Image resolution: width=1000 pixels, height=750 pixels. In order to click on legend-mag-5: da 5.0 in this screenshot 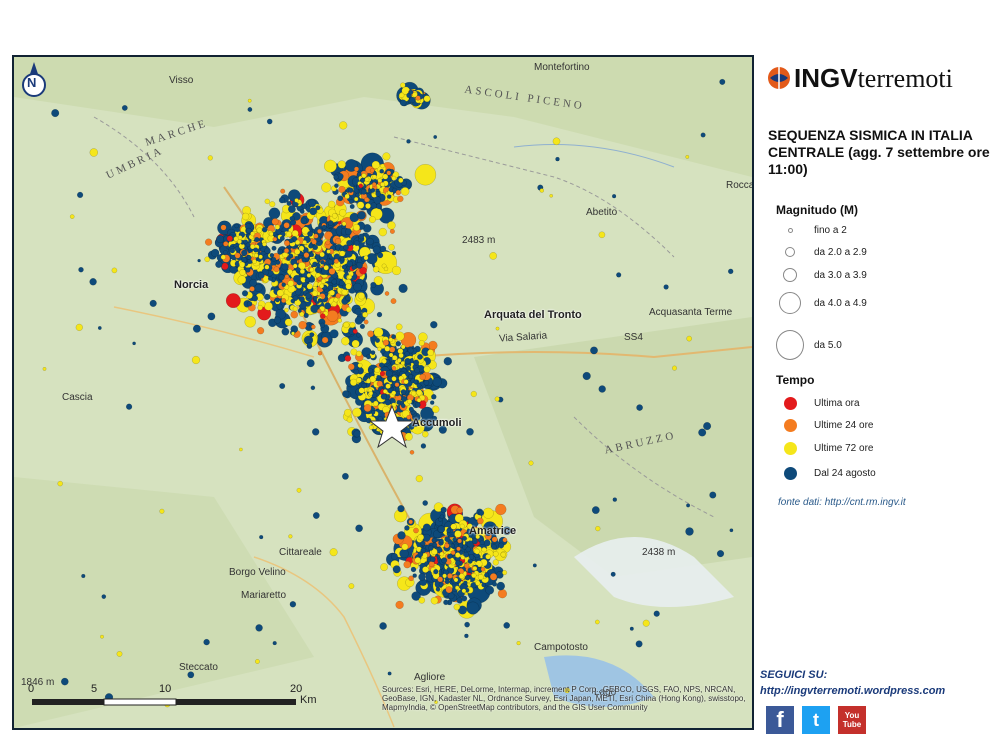, I will do `click(809, 345)`.